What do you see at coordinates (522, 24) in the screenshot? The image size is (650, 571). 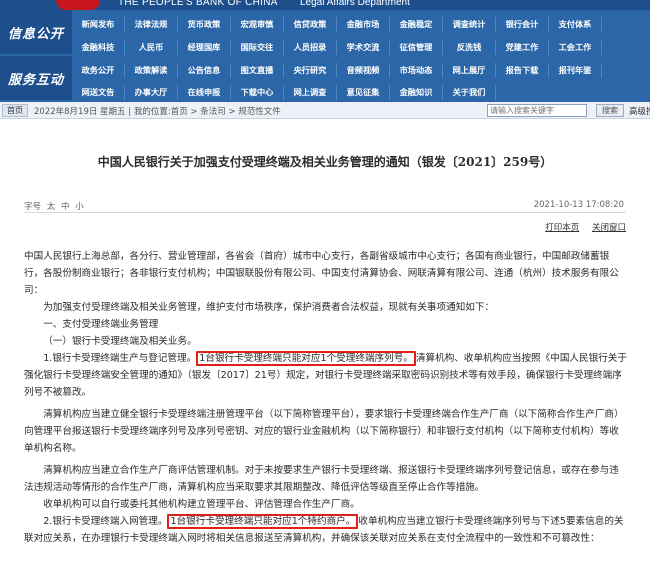 I see `nav-item: 银行会计` at bounding box center [522, 24].